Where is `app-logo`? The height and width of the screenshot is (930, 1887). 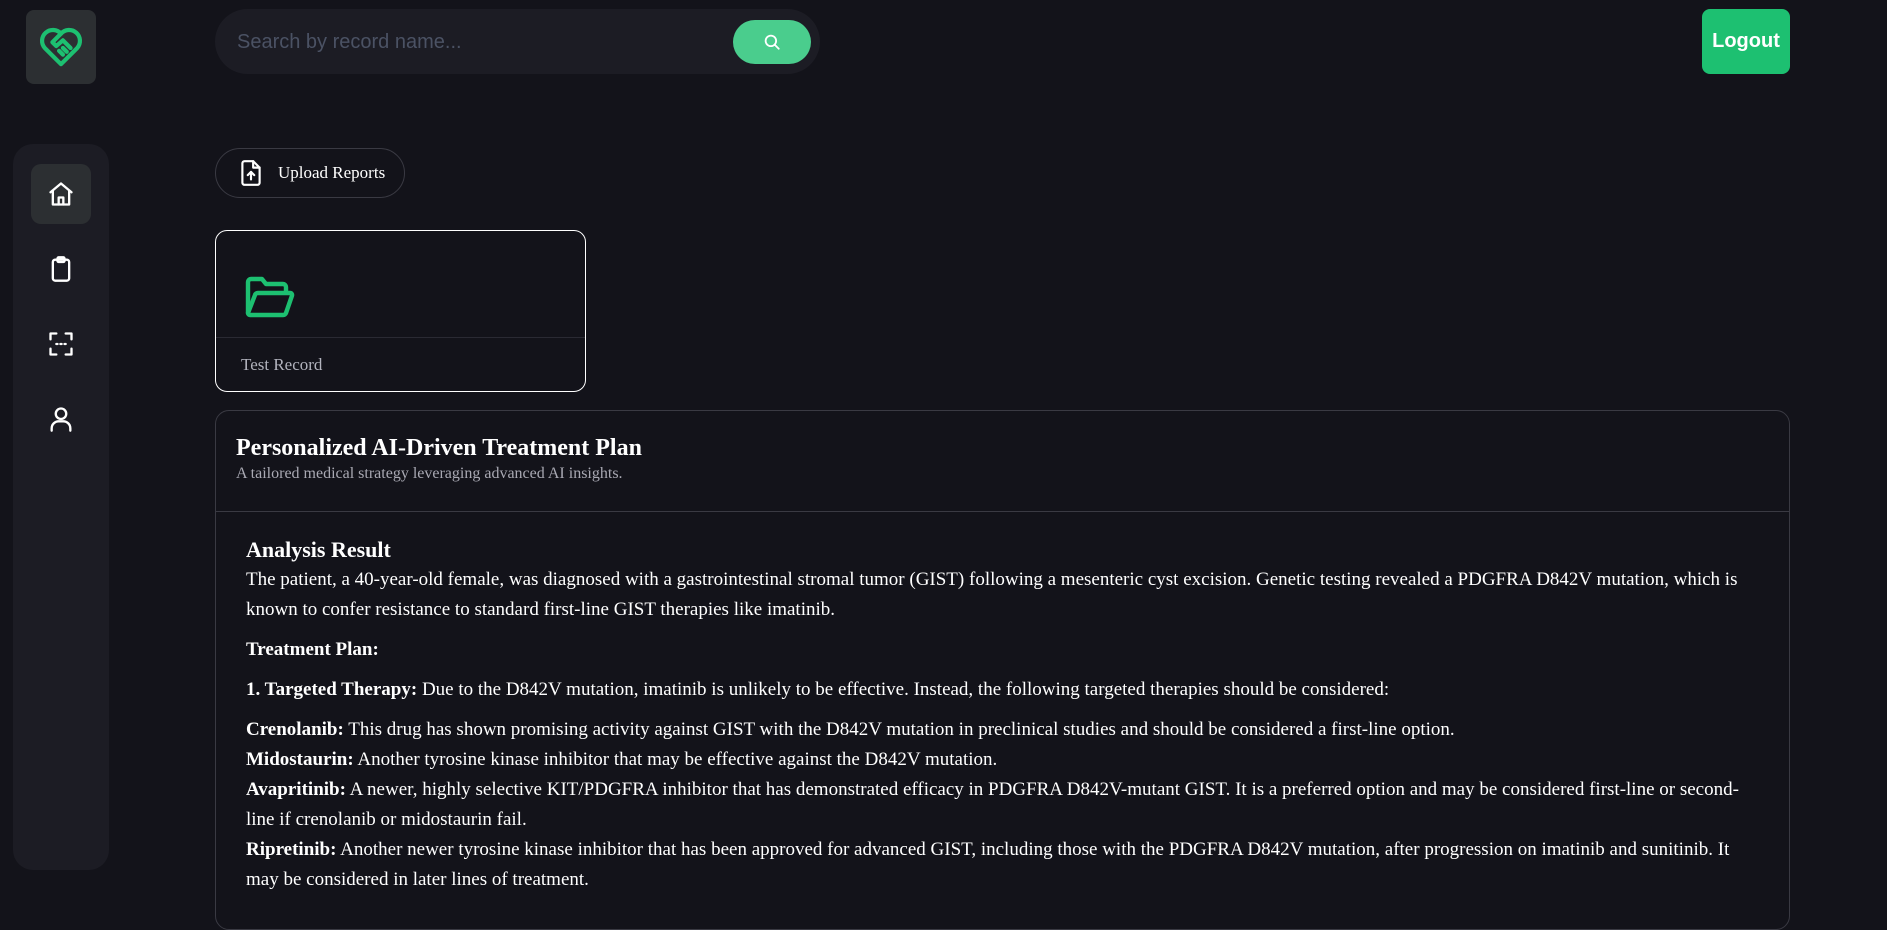 app-logo is located at coordinates (61, 47).